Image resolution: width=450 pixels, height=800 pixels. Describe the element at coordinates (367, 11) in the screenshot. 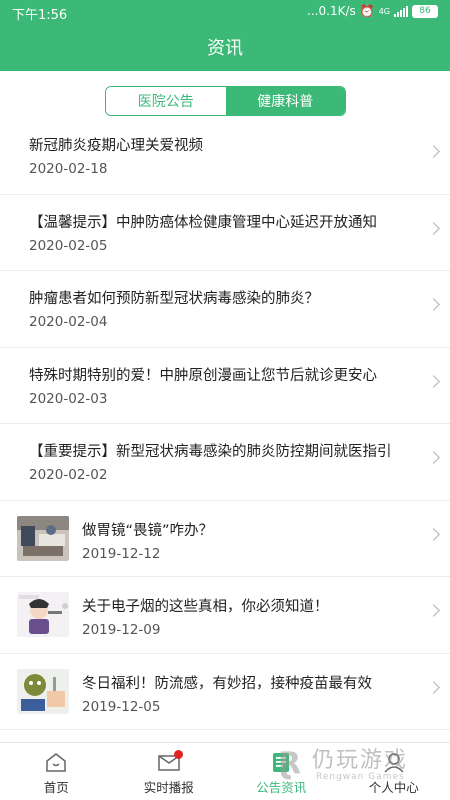

I see `alarm-icon: ⏰` at that location.